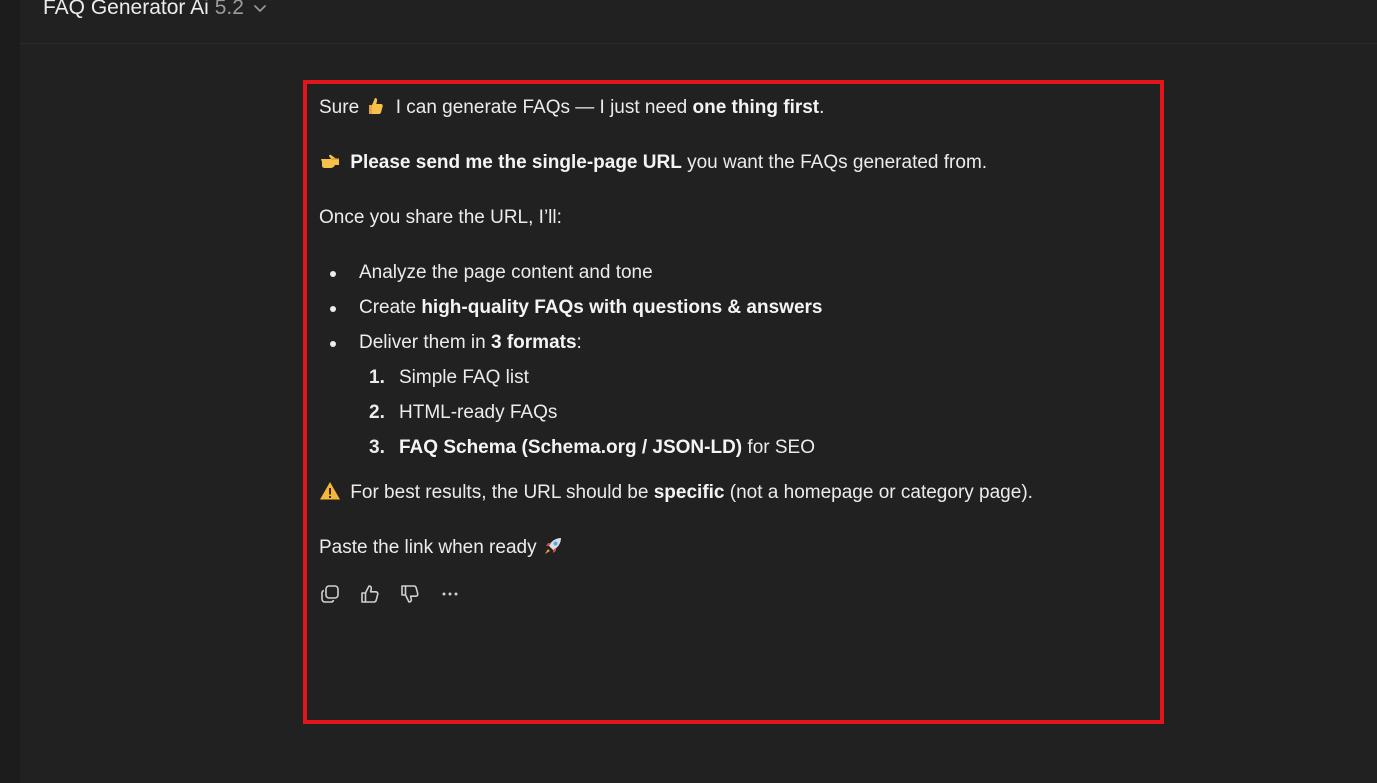  I want to click on intro-end: ., so click(822, 107).